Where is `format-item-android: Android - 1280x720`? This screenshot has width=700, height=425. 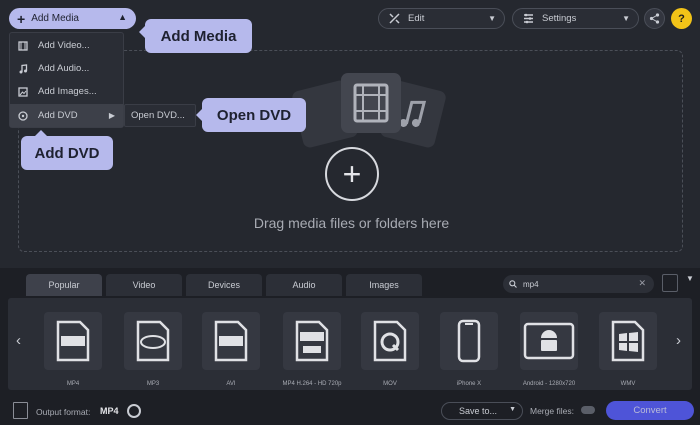
format-item-android: Android - 1280x720 is located at coordinates (549, 349).